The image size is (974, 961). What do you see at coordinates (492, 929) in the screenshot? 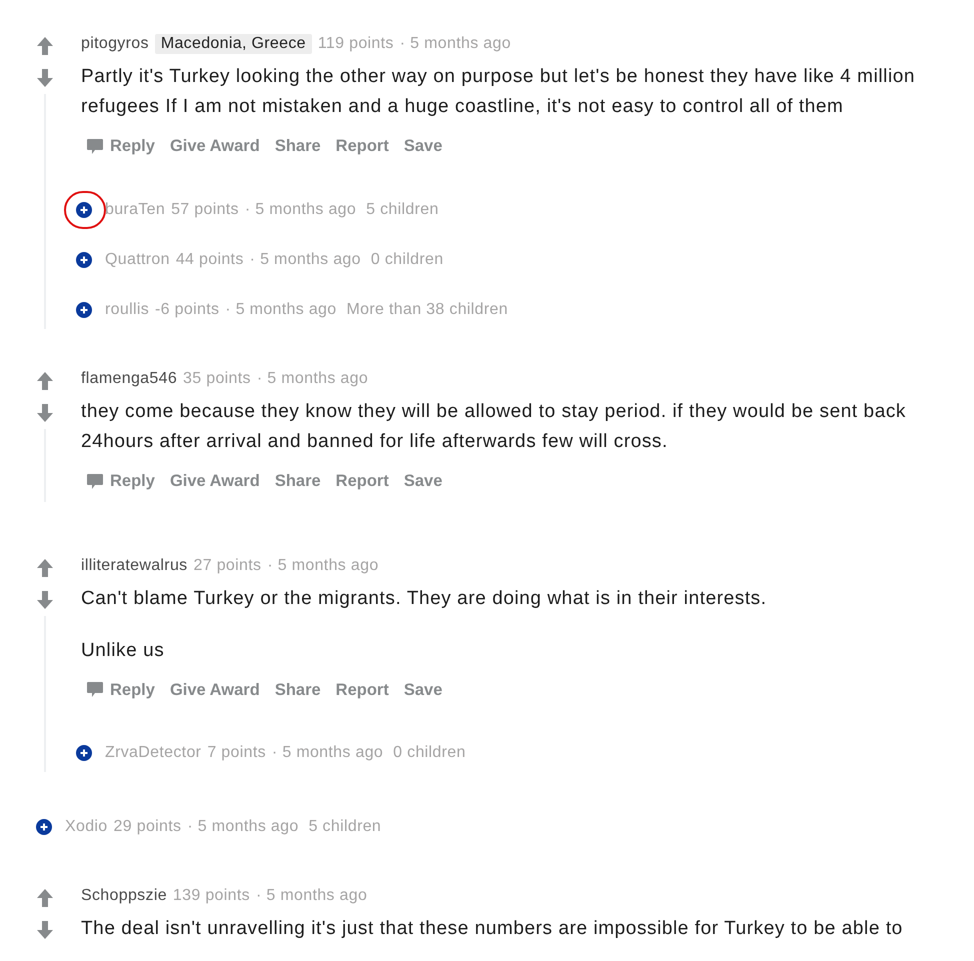
I see `comment-text: The deal isn't unravelling it's just that these numbers are impossible for Turkey to be able to` at bounding box center [492, 929].